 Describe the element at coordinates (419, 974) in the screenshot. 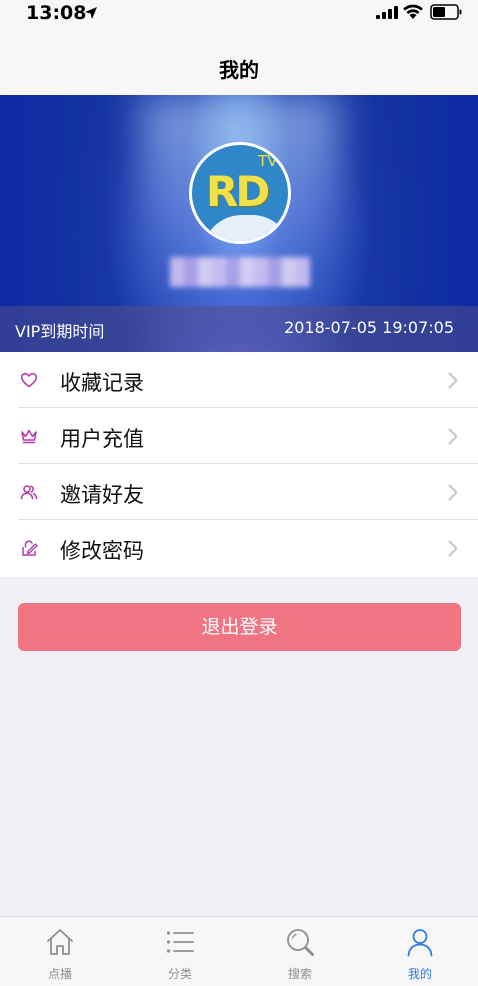

I see `tab-label: 我的` at that location.